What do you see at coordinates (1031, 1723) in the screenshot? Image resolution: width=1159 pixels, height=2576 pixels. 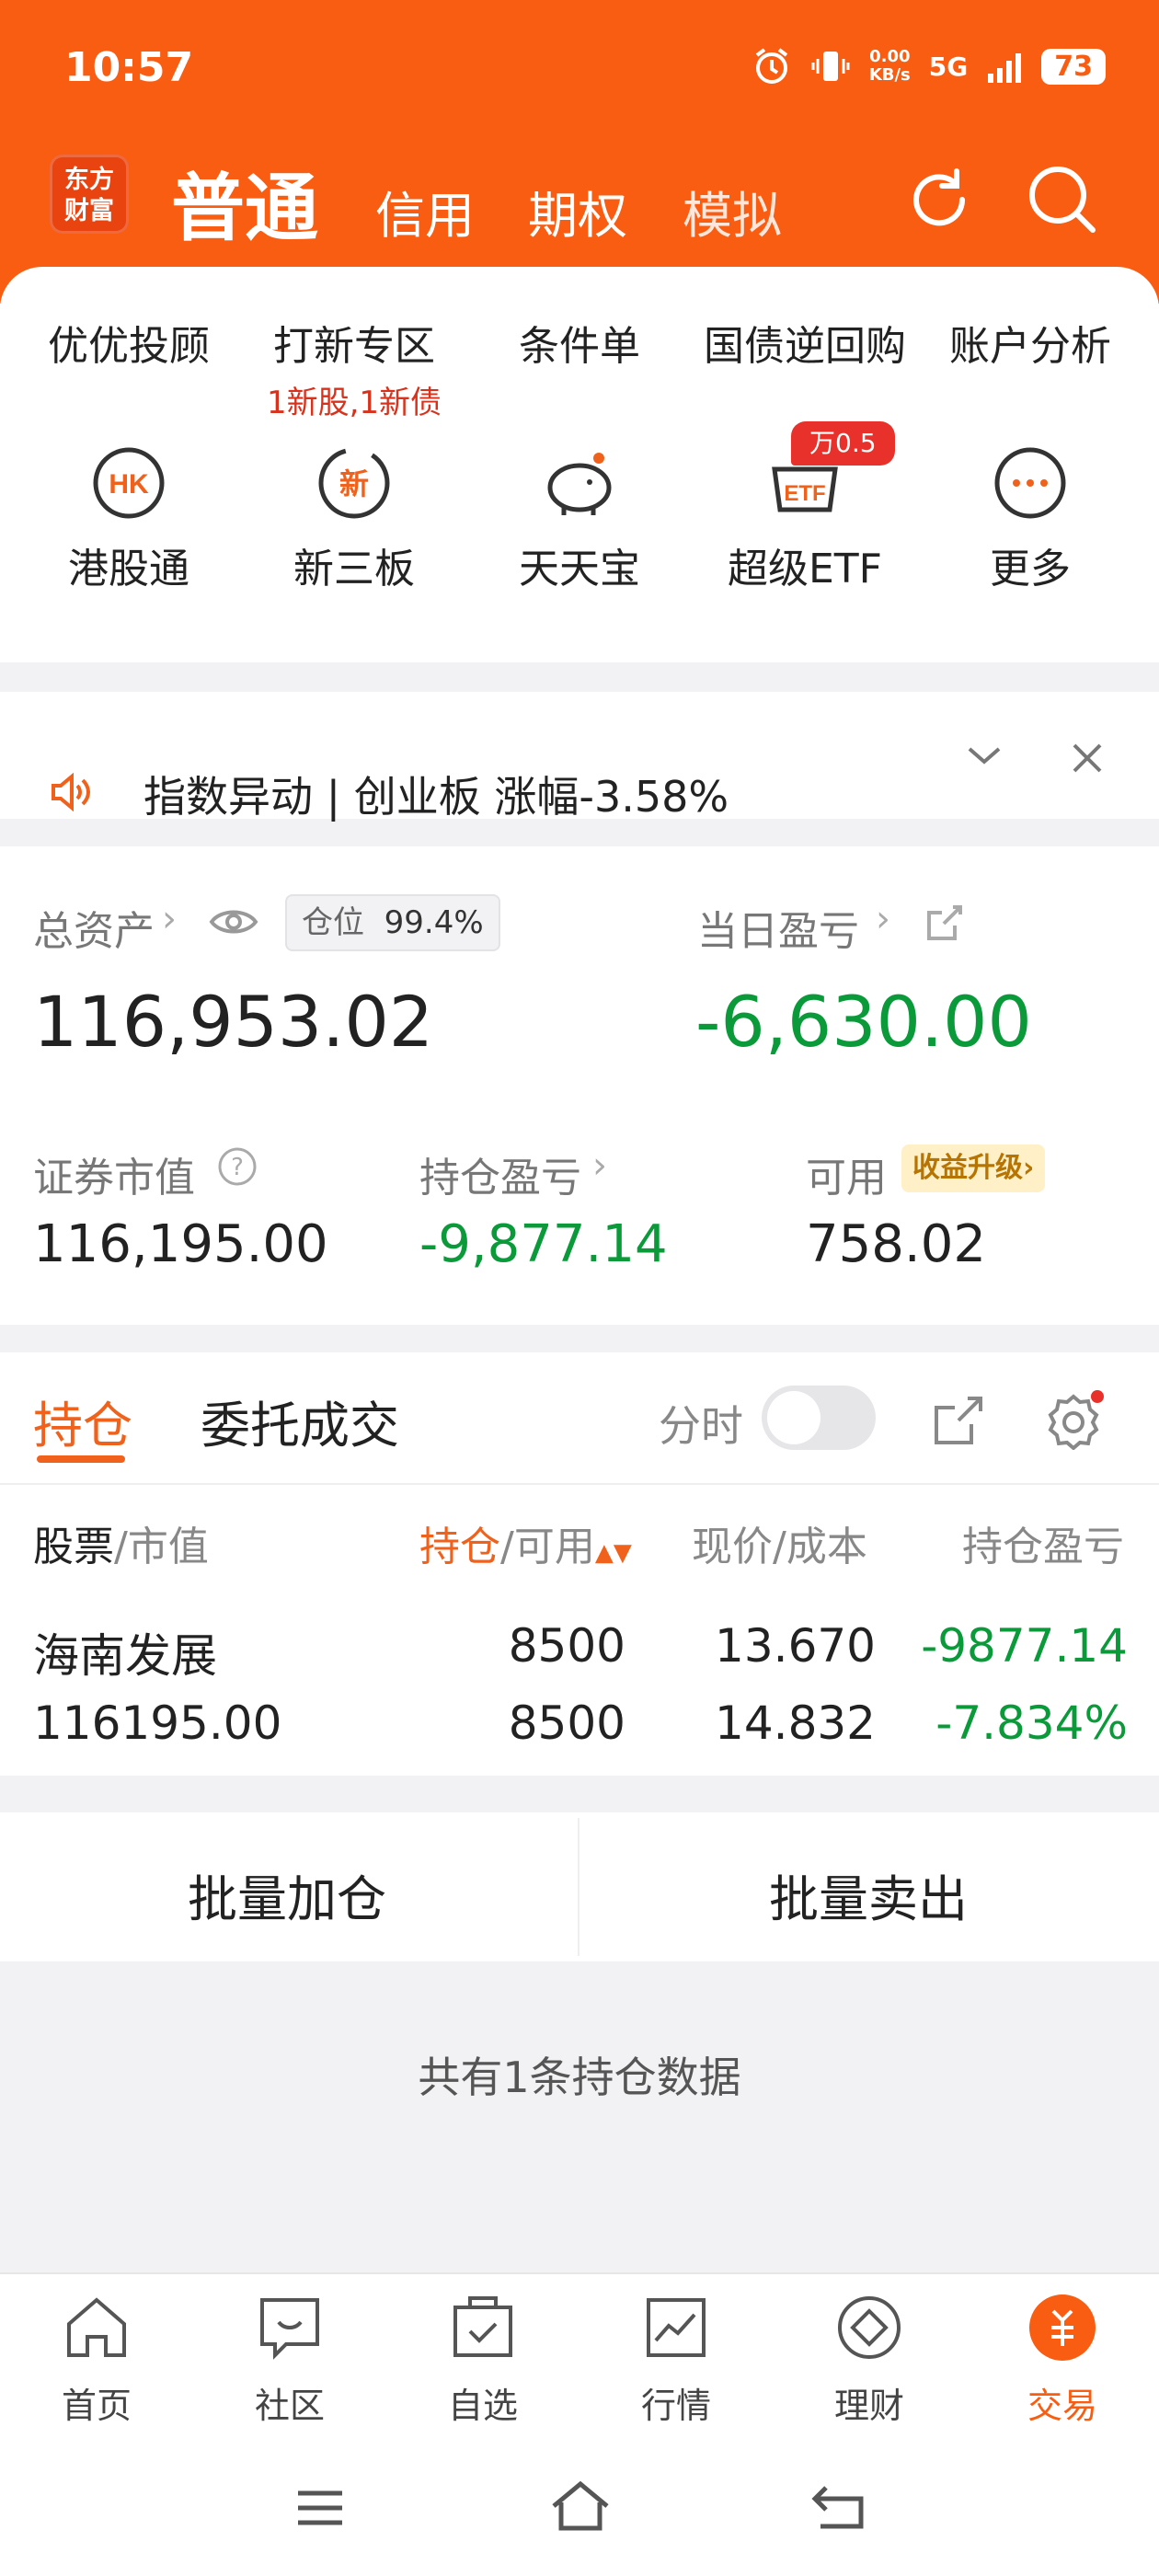 I see `stock-pl-percent: -7.834%` at bounding box center [1031, 1723].